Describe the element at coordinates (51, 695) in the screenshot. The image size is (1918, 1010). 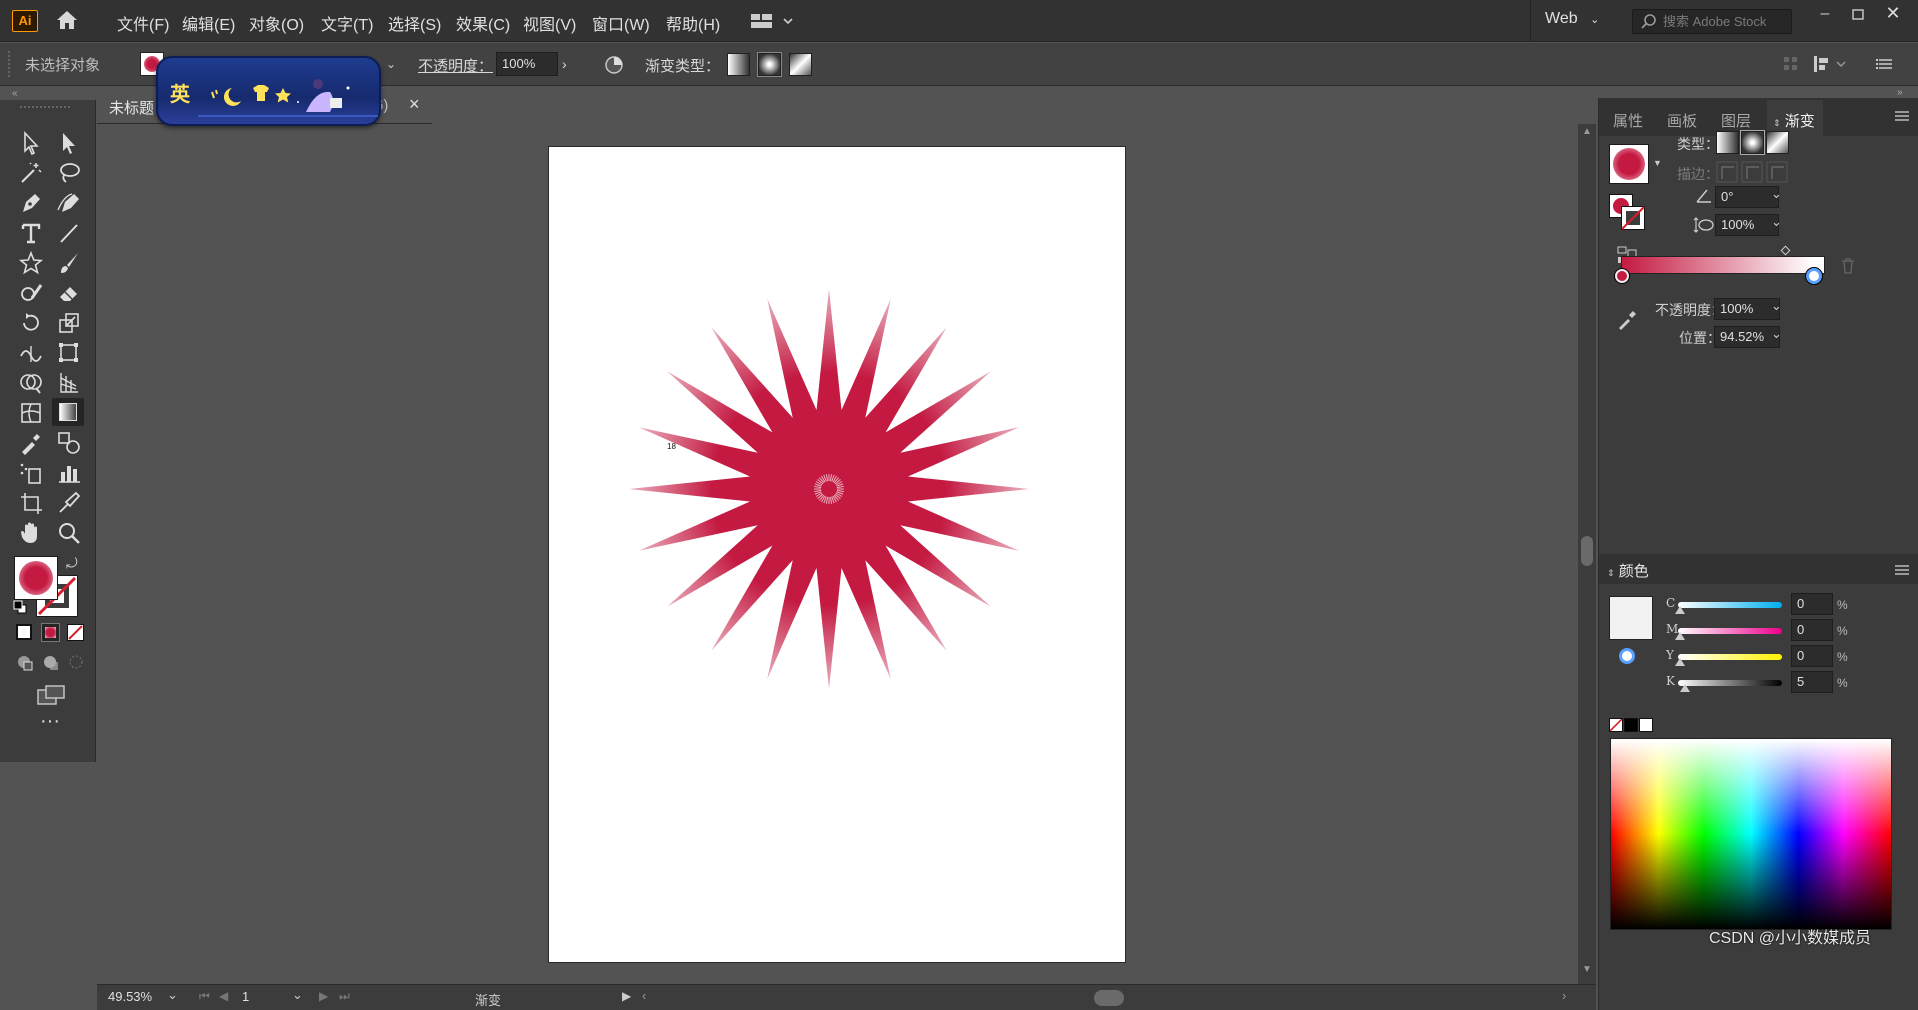
I see `screen-mode-icon` at that location.